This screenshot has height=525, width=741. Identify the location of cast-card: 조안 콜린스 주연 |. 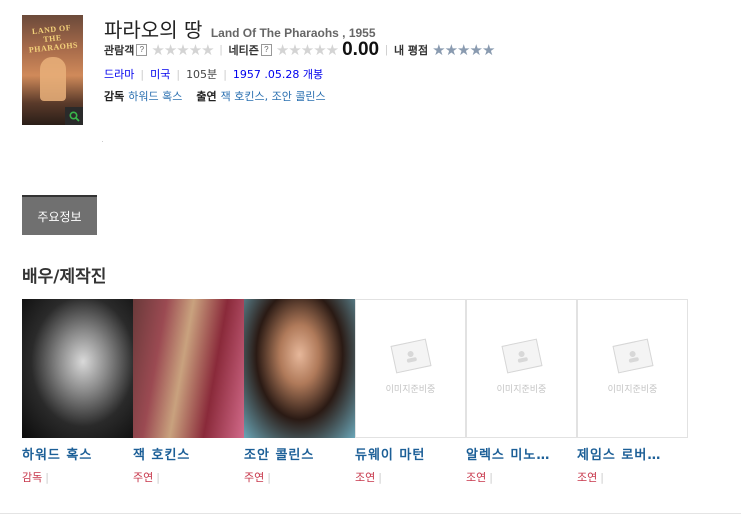
(299, 392).